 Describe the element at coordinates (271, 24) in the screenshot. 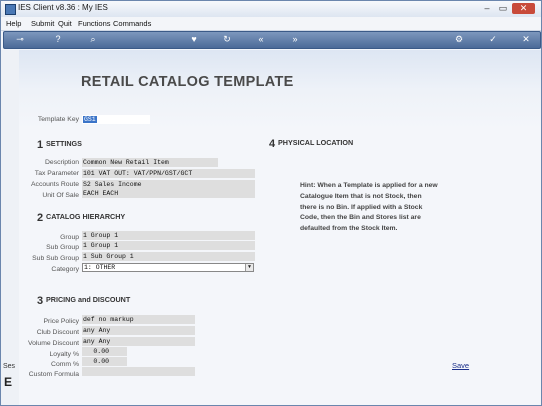

I see `menu-bar: Help Submit Quit Functions Commands` at that location.